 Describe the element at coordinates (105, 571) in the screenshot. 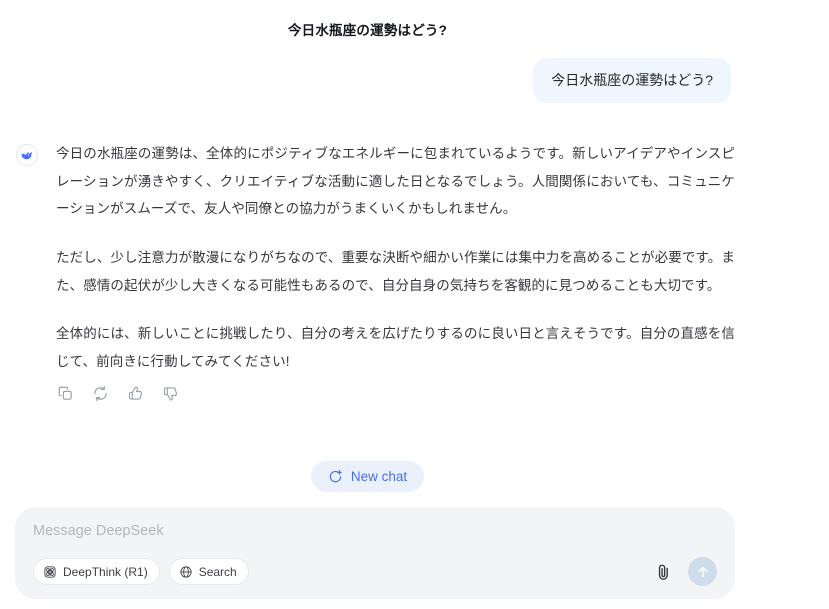

I see `deepthink-label: DeepThink (R1)` at that location.